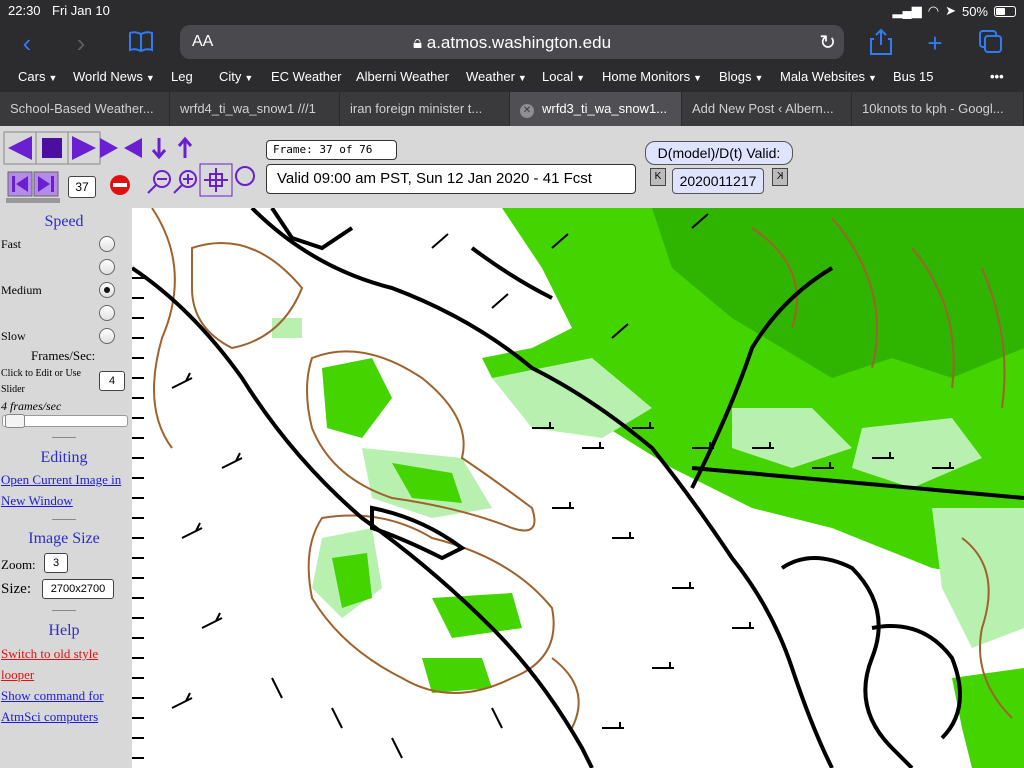 This screenshot has width=1024, height=768. I want to click on old-style-looper-link: Switch to old style looper, so click(56, 664).